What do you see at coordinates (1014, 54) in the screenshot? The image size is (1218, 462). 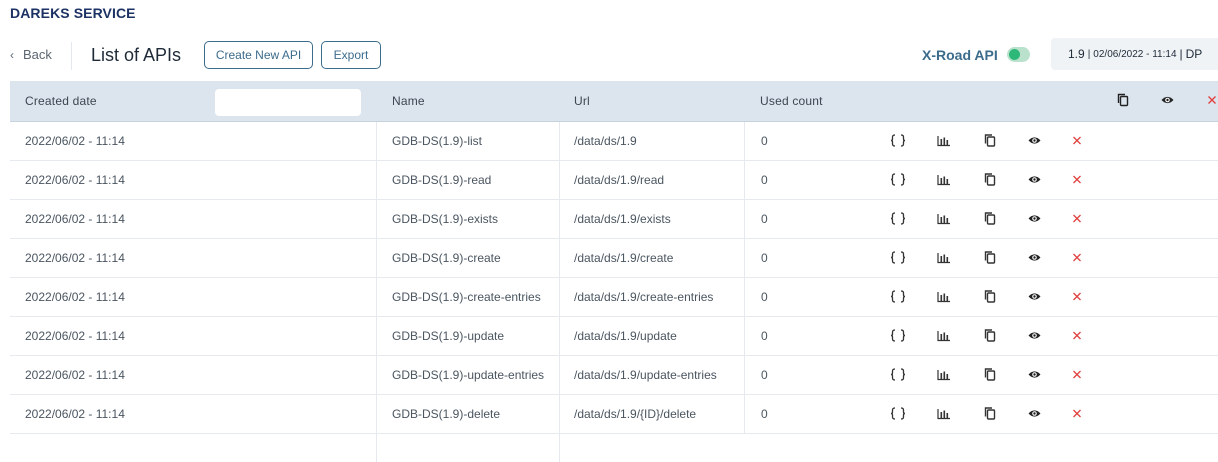 I see `toggle-knob` at bounding box center [1014, 54].